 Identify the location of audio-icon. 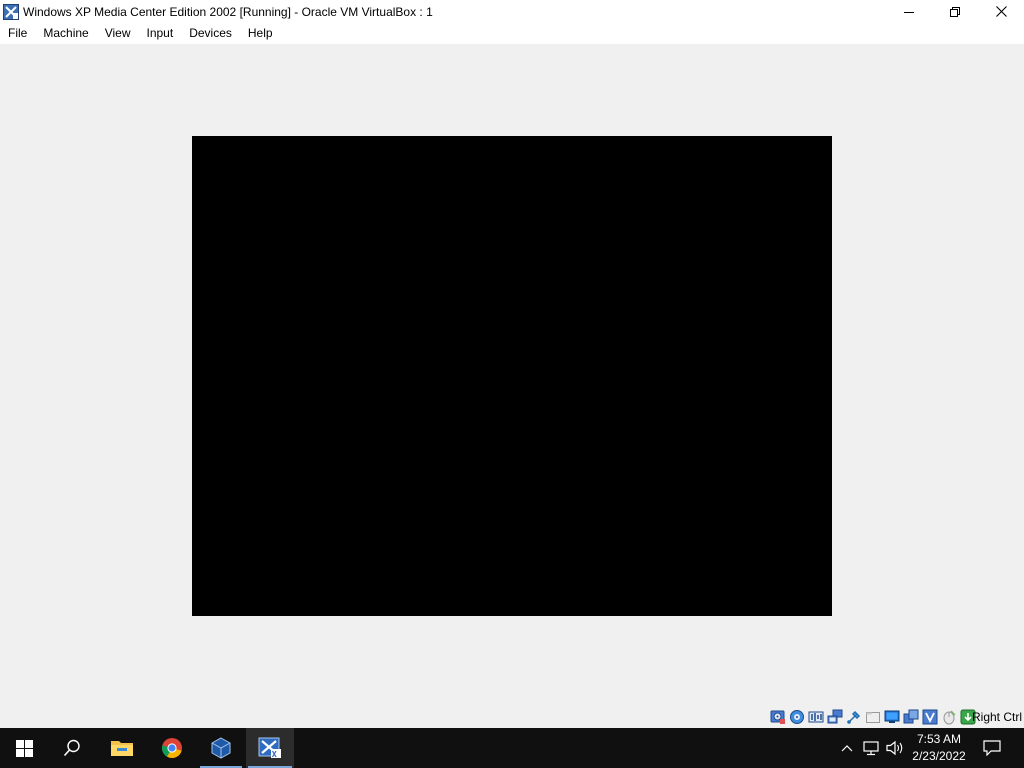
(816, 717).